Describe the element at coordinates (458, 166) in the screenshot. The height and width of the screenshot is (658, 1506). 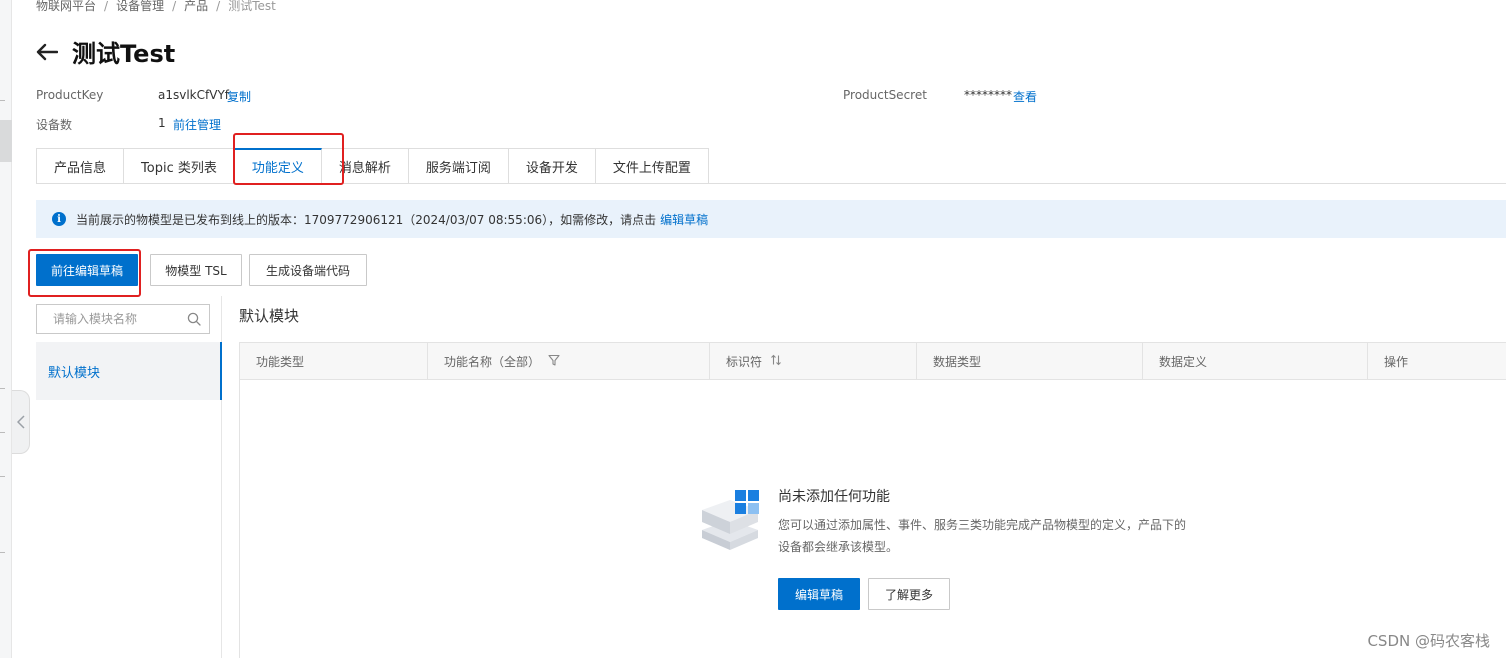
I see `tab-server-subscription: 服务端订阅` at that location.